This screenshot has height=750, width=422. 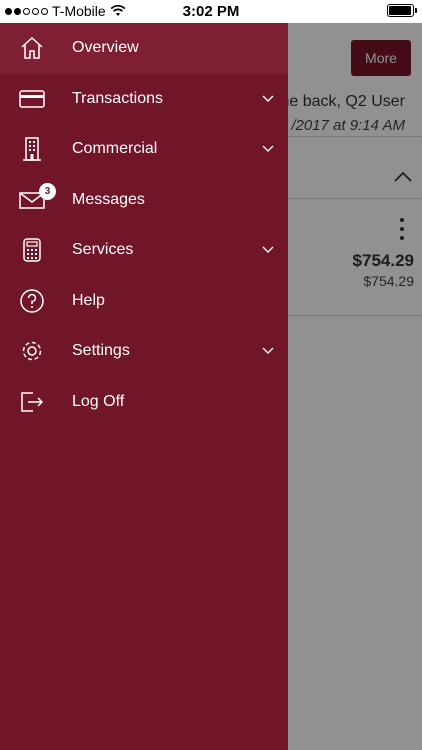 I want to click on menu-item-transactions: Transactions, so click(x=144, y=99).